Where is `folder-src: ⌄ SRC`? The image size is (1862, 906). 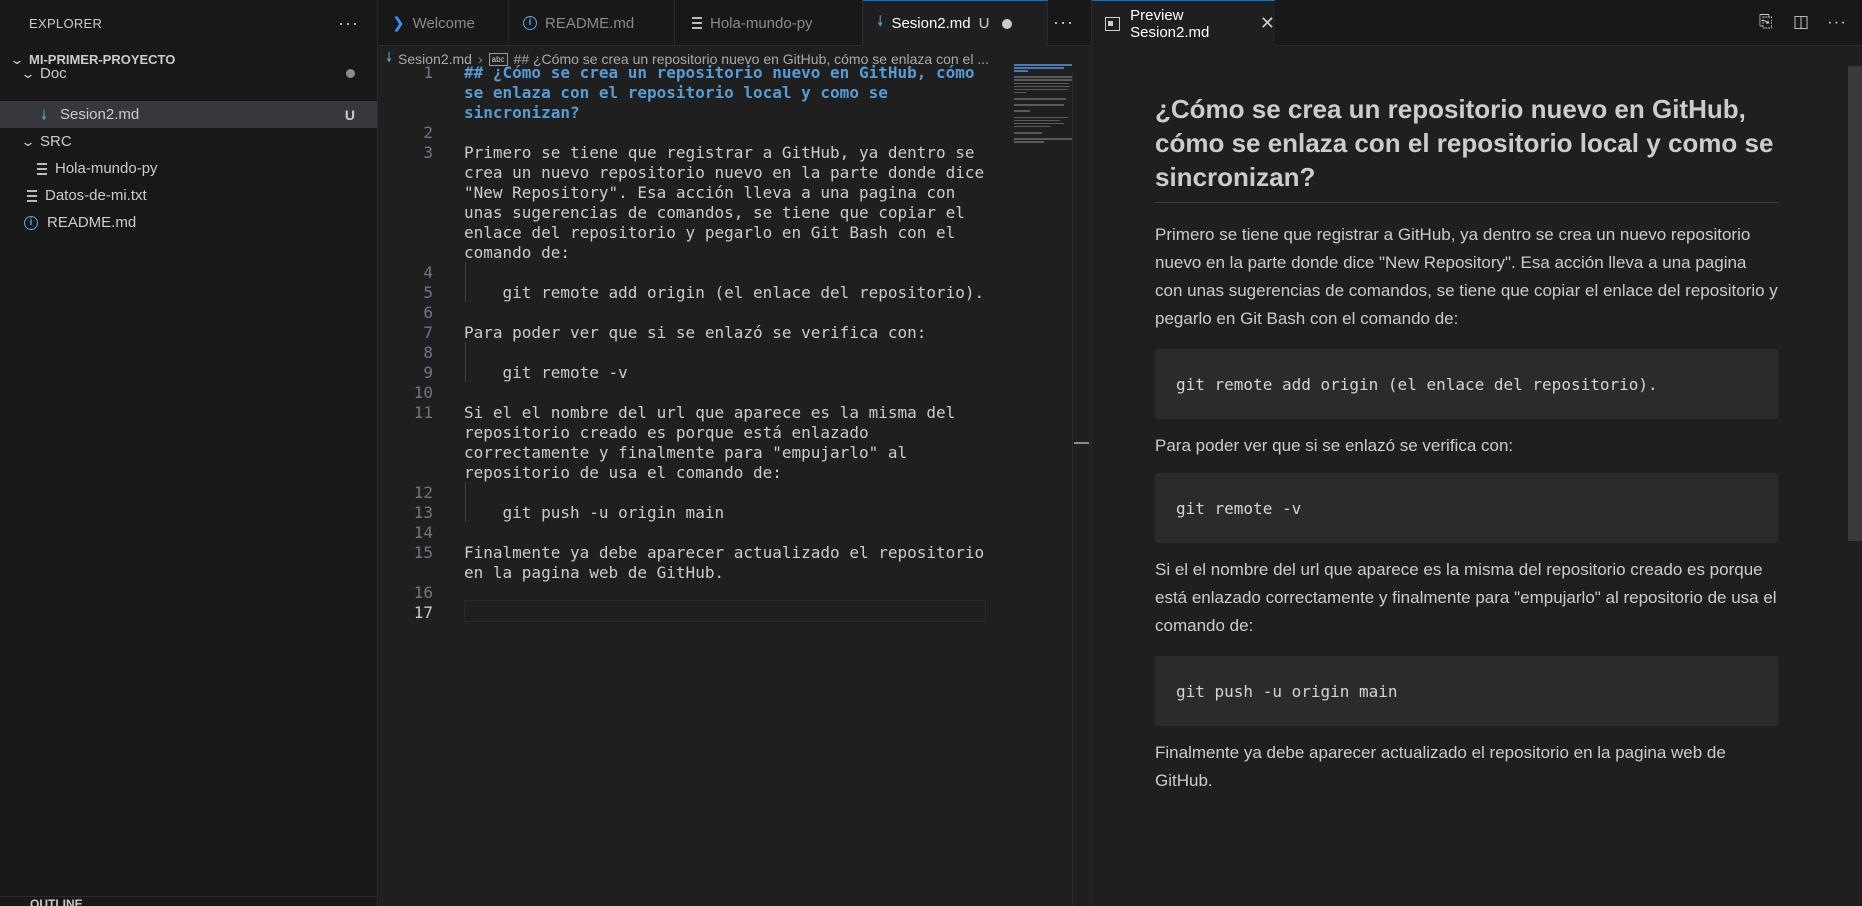 folder-src: ⌄ SRC is located at coordinates (188, 141).